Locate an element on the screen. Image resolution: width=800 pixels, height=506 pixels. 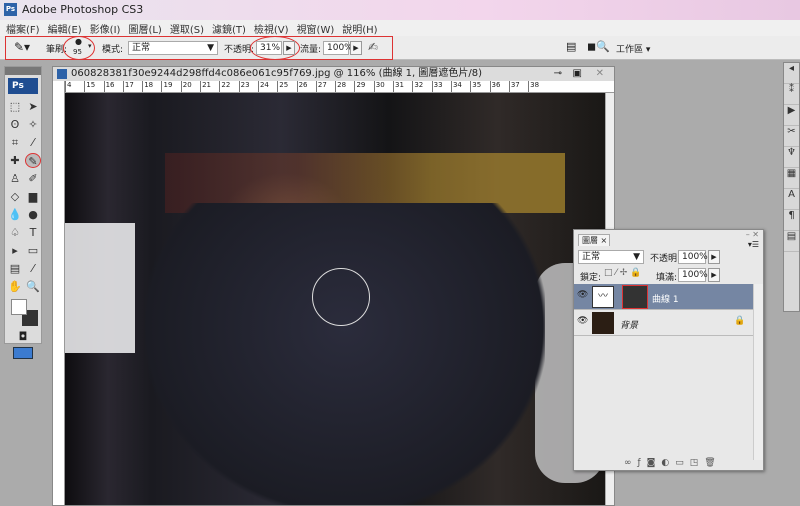
menu-edit: 編輯(E) is located at coordinates (65, 28).